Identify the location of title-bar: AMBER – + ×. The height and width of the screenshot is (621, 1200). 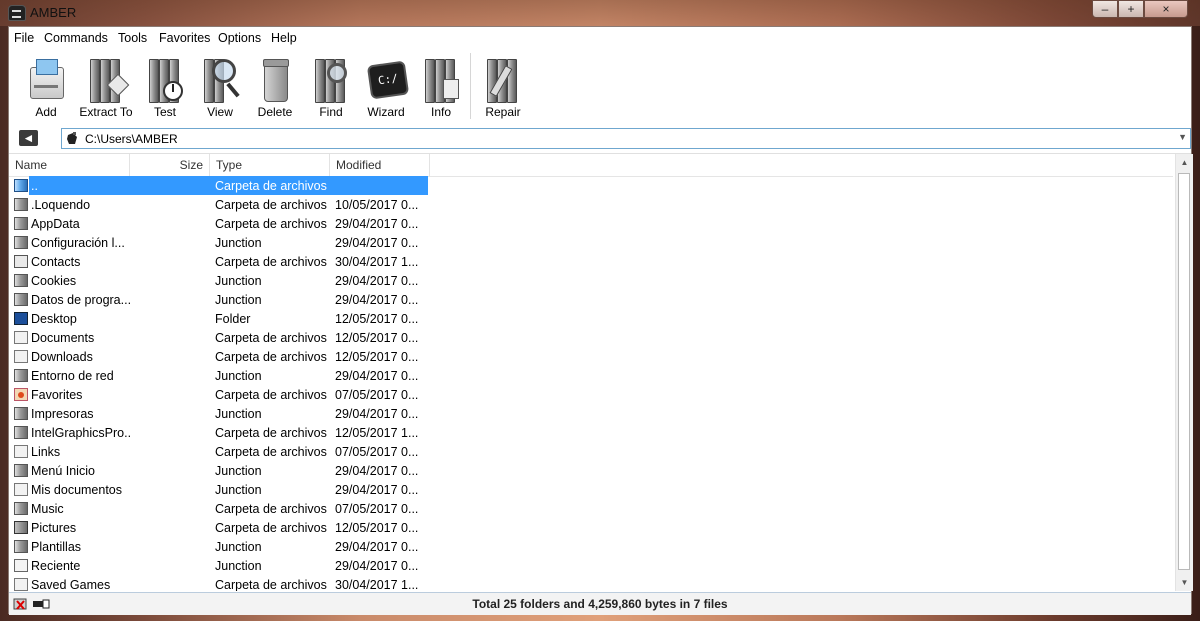
(600, 13).